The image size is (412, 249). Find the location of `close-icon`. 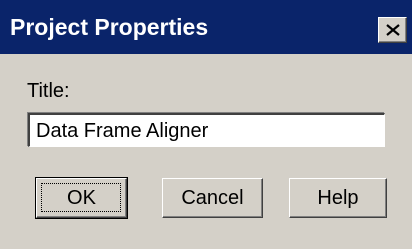

close-icon is located at coordinates (393, 30).